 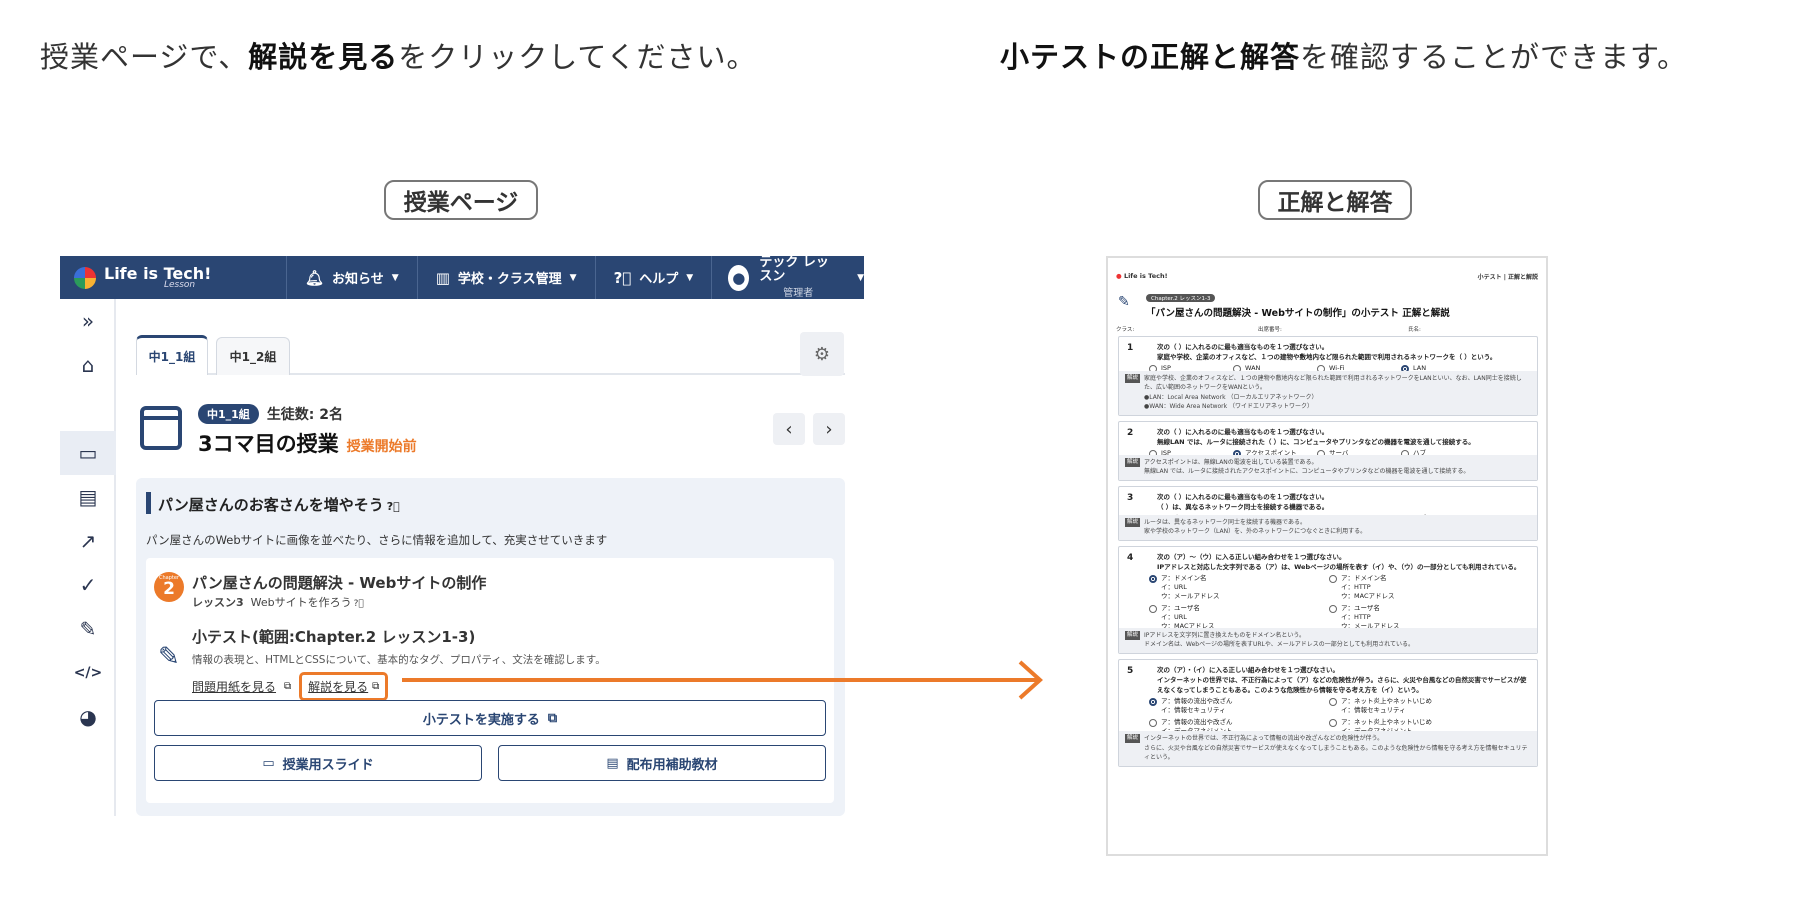 I want to click on unit-title: パン屋さんのお客さんを増やそう ?⃝, so click(x=279, y=505).